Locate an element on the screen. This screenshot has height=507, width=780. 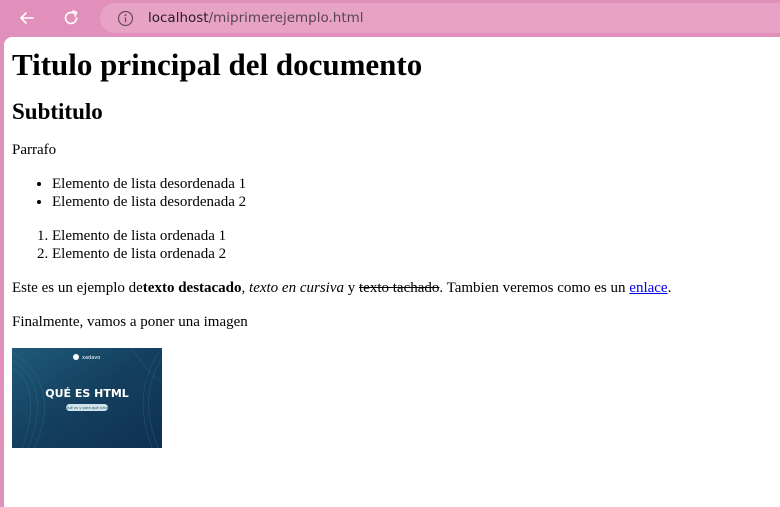
bold-text: texto destacado is located at coordinates (192, 288).